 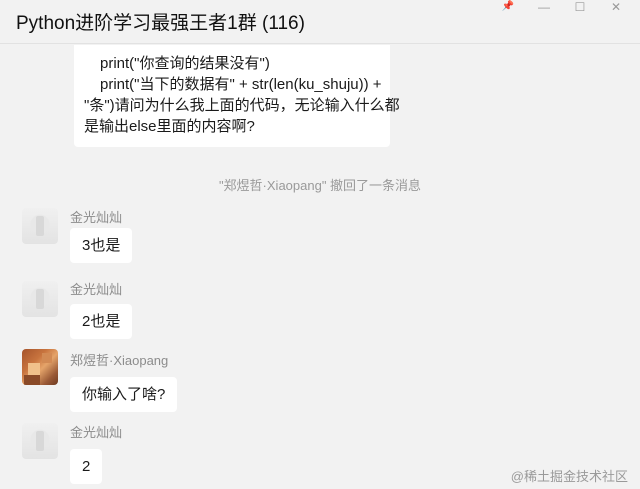 What do you see at coordinates (124, 394) in the screenshot?
I see `message-bubble: 你输入了啥?` at bounding box center [124, 394].